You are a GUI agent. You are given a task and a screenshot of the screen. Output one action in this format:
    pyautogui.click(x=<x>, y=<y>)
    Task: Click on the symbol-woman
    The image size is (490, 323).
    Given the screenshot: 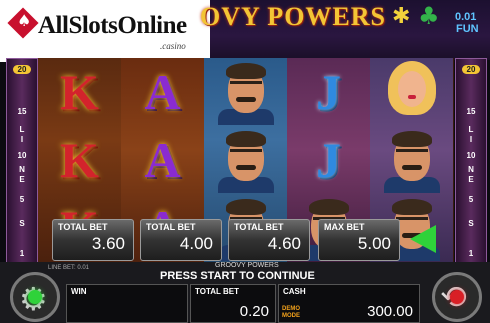 What is the action you would take?
    pyautogui.click(x=411, y=92)
    